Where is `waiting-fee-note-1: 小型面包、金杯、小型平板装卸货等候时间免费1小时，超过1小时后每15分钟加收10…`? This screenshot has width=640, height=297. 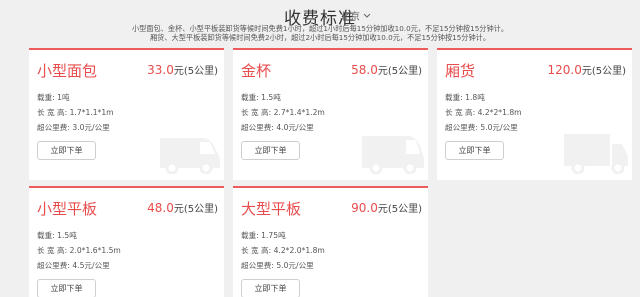
waiting-fee-note-1: 小型面包、金杯、小型平板装卸货等候时间免费1小时，超过1小时后每15分钟加收10… is located at coordinates (320, 28).